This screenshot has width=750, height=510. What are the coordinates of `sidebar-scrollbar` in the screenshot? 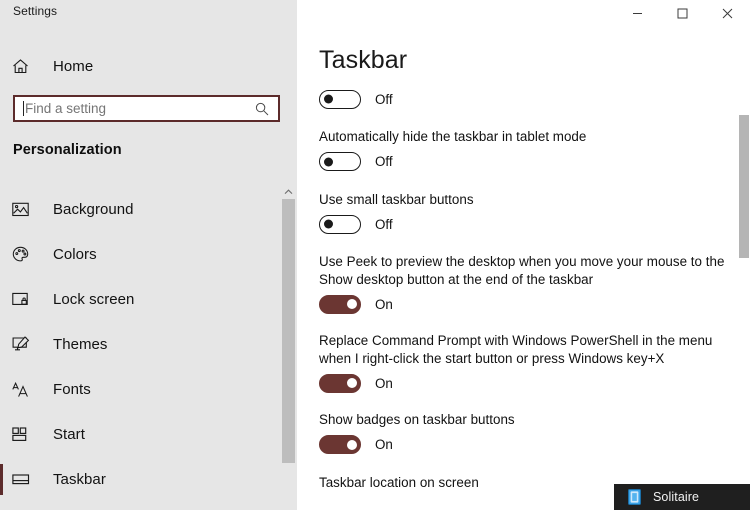 It's located at (288, 332).